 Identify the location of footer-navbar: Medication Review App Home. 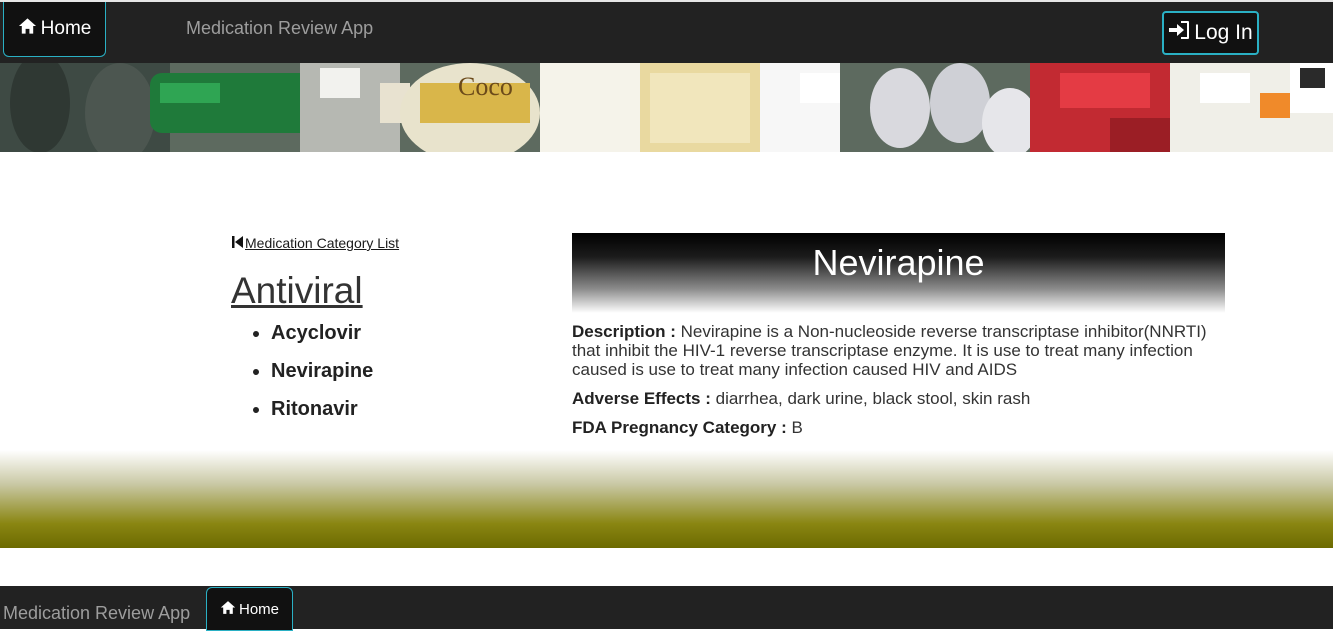
(666, 608).